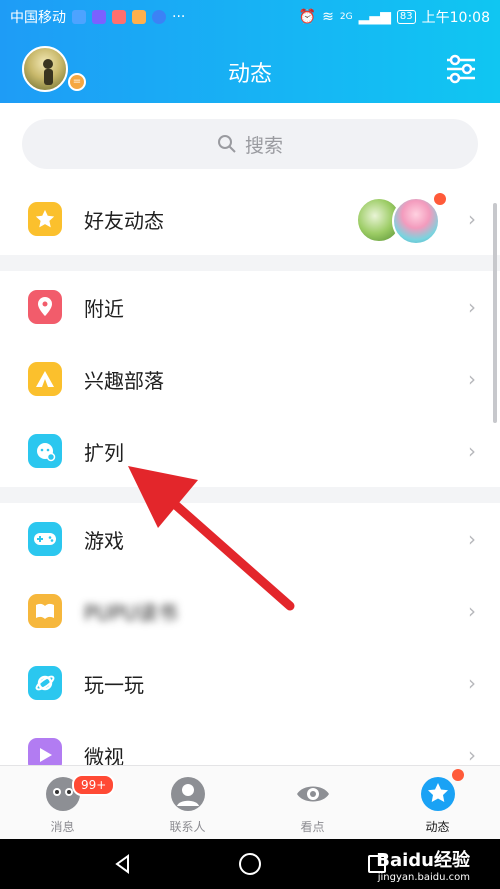 Image resolution: width=500 pixels, height=889 pixels. What do you see at coordinates (94, 785) in the screenshot?
I see `unread-badge: 99+` at bounding box center [94, 785].